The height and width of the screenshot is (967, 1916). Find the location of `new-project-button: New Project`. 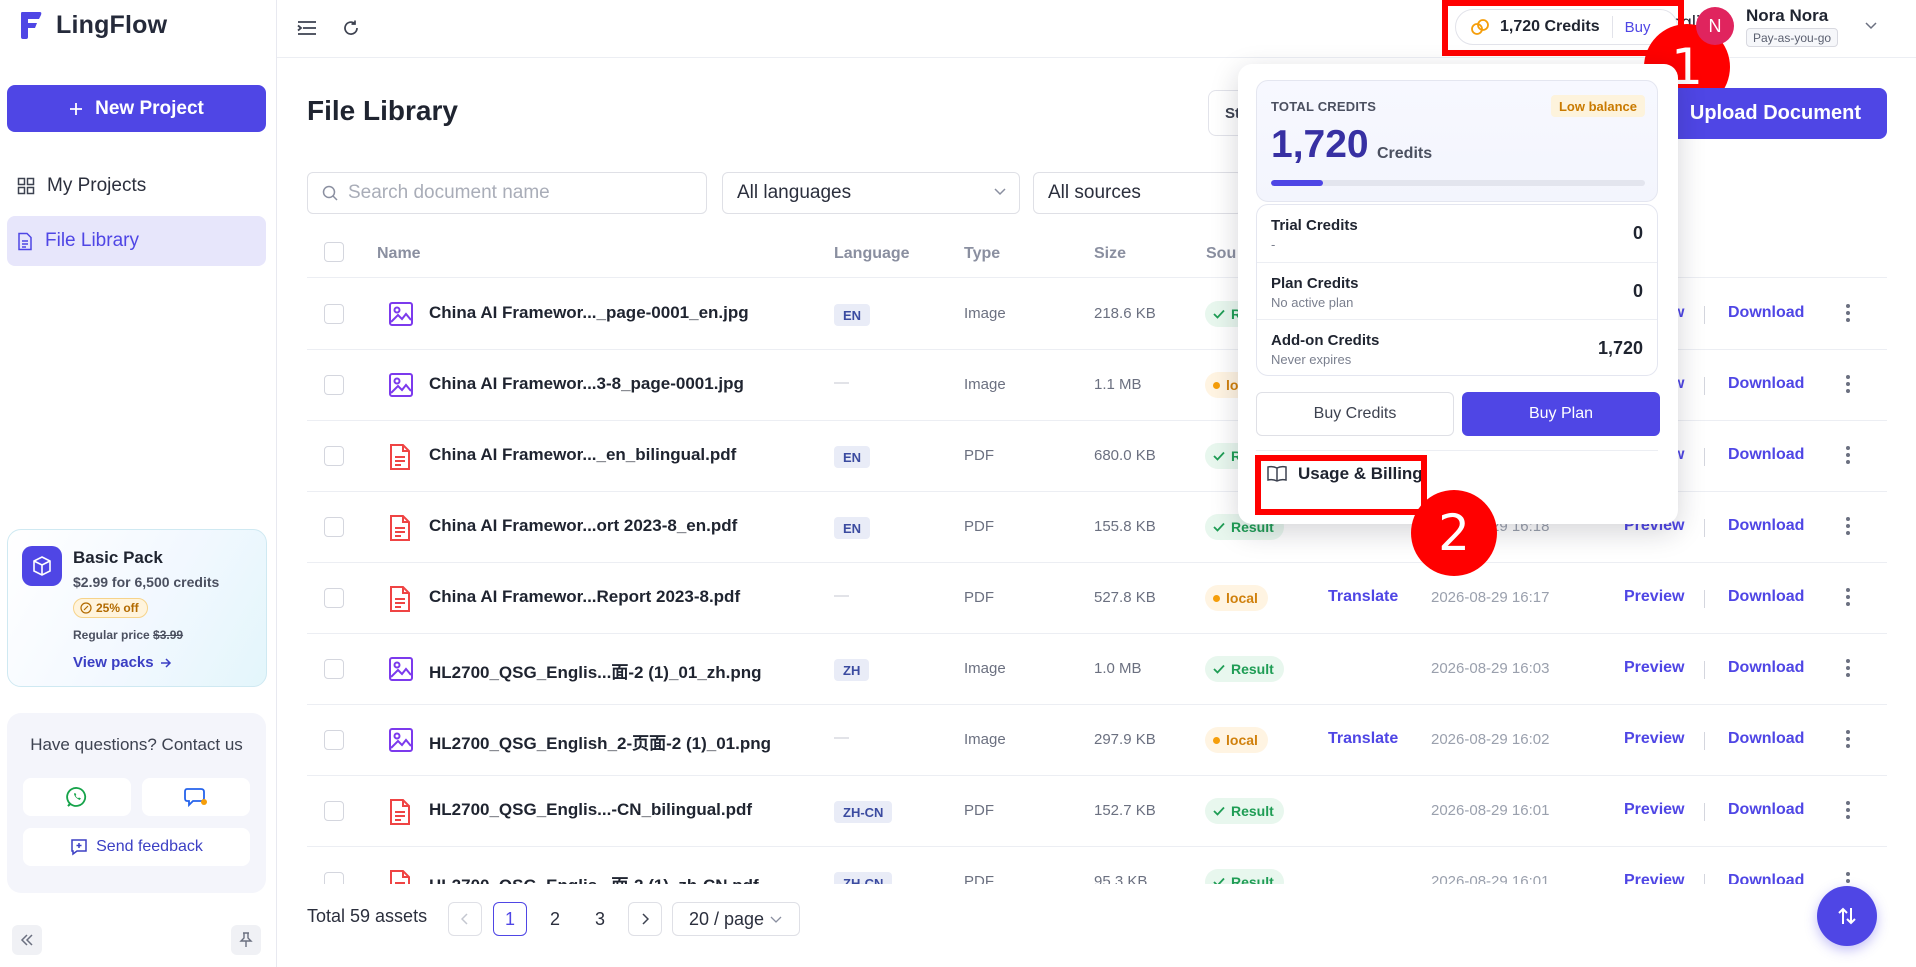

new-project-button: New Project is located at coordinates (136, 108).